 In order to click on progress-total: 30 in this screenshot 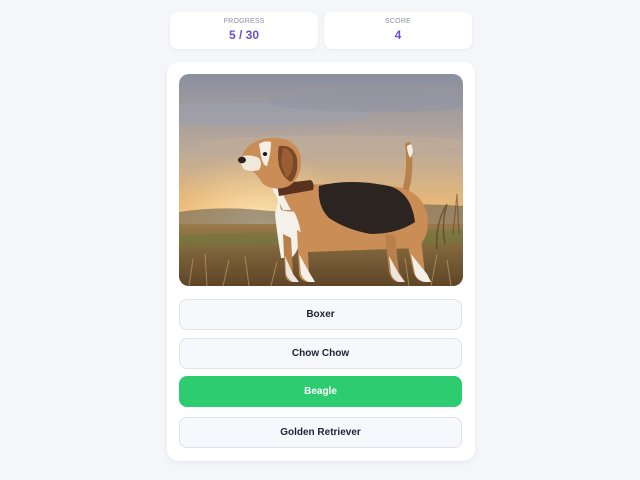, I will do `click(252, 35)`.